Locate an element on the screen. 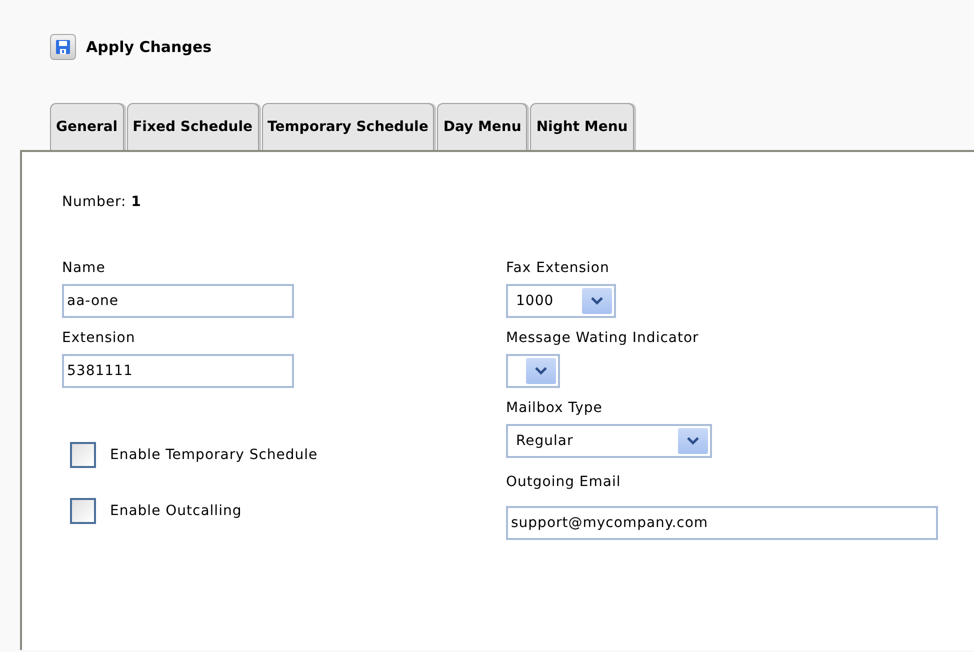 Image resolution: width=974 pixels, height=652 pixels. tab: Night Menu is located at coordinates (582, 126).